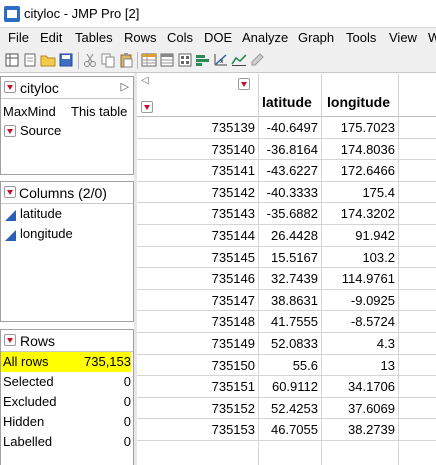 This screenshot has height=465, width=436. Describe the element at coordinates (66, 362) in the screenshot. I see `all-rows-stat: All rows 735,153` at that location.